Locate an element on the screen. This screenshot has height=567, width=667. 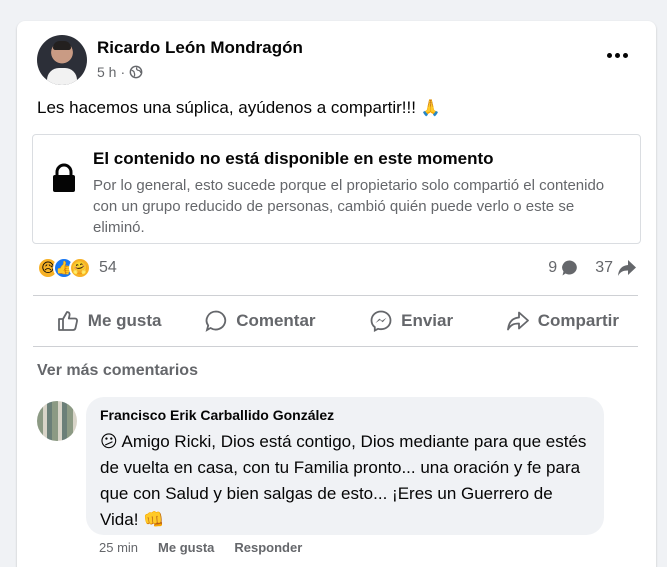
thumbs-up-icon is located at coordinates (67, 321).